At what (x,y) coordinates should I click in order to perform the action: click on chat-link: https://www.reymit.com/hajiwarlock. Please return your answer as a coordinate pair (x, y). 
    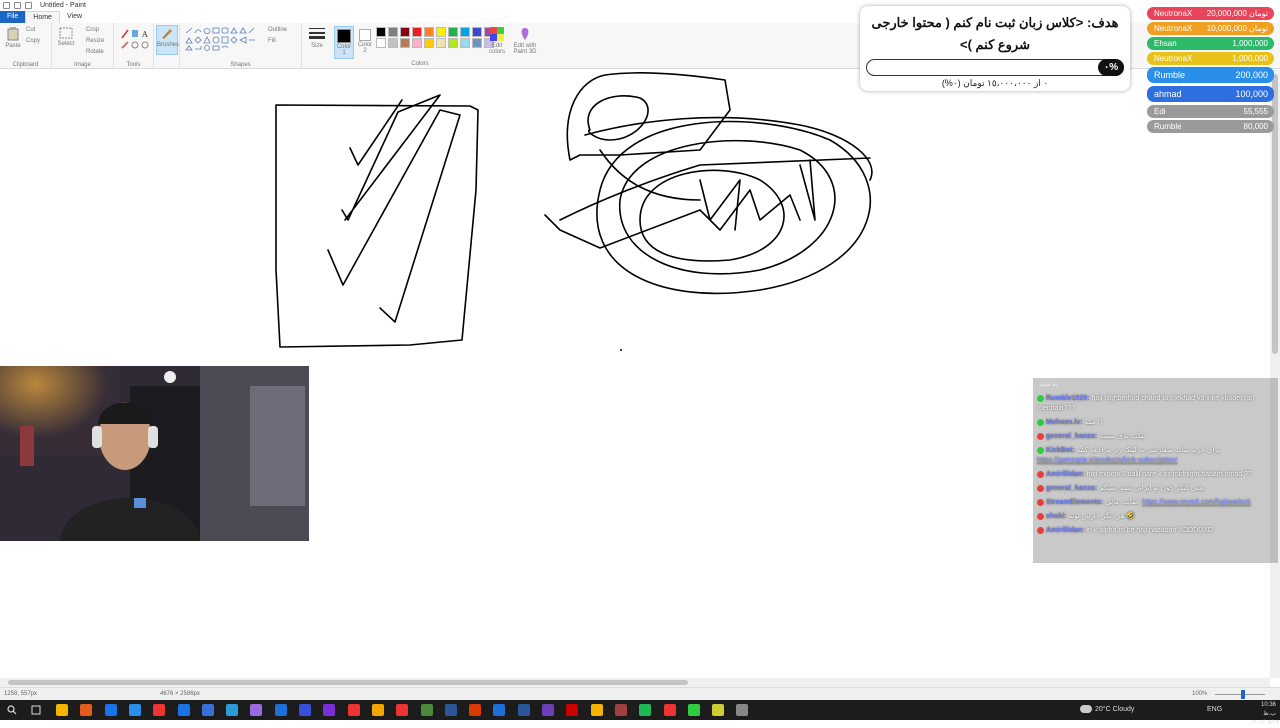
    Looking at the image, I should click on (1196, 502).